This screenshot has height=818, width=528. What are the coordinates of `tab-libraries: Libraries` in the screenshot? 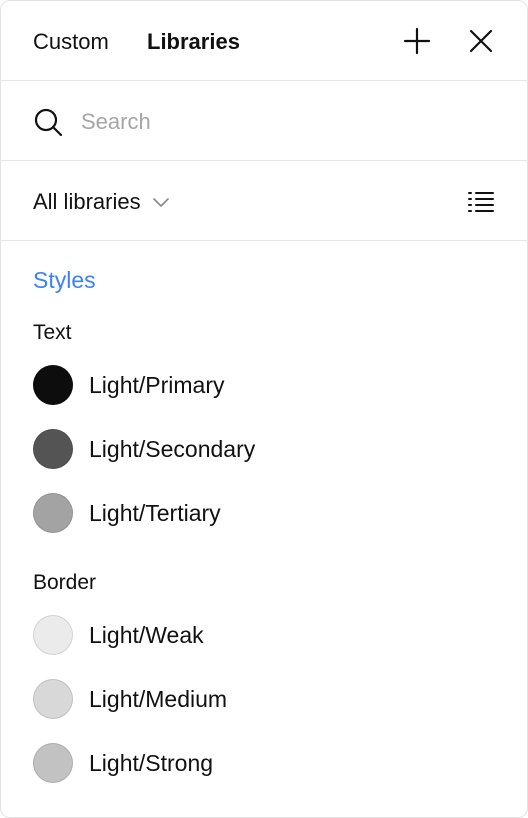 It's located at (193, 42).